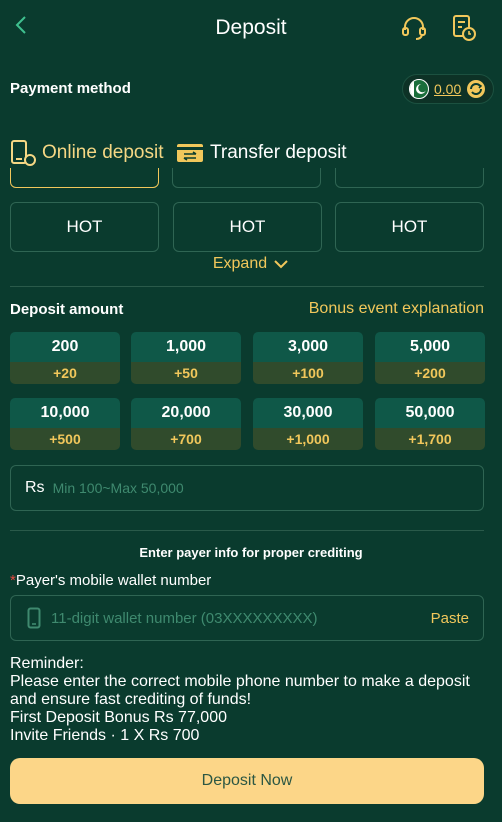  I want to click on payment-method-row: Payment method 0.00, so click(252, 89).